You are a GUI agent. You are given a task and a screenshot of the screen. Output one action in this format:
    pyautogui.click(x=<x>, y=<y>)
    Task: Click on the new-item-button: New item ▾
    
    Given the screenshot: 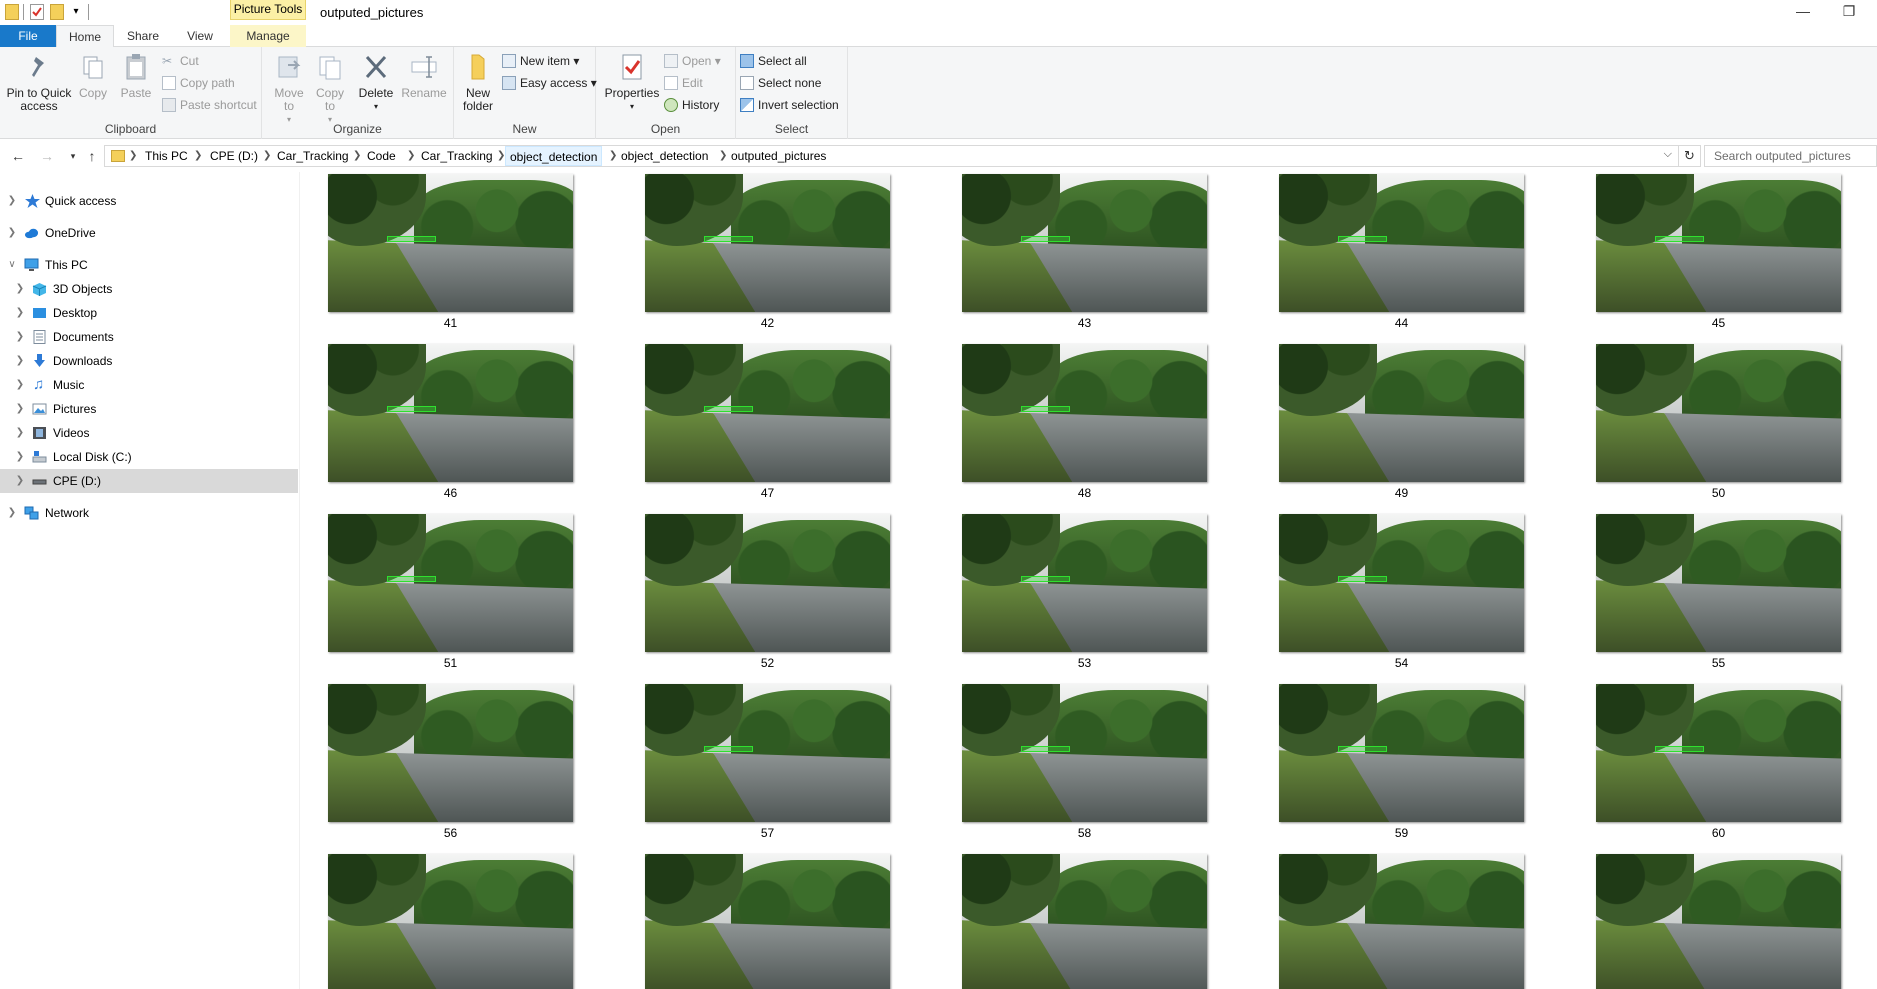 What is the action you would take?
    pyautogui.click(x=540, y=61)
    